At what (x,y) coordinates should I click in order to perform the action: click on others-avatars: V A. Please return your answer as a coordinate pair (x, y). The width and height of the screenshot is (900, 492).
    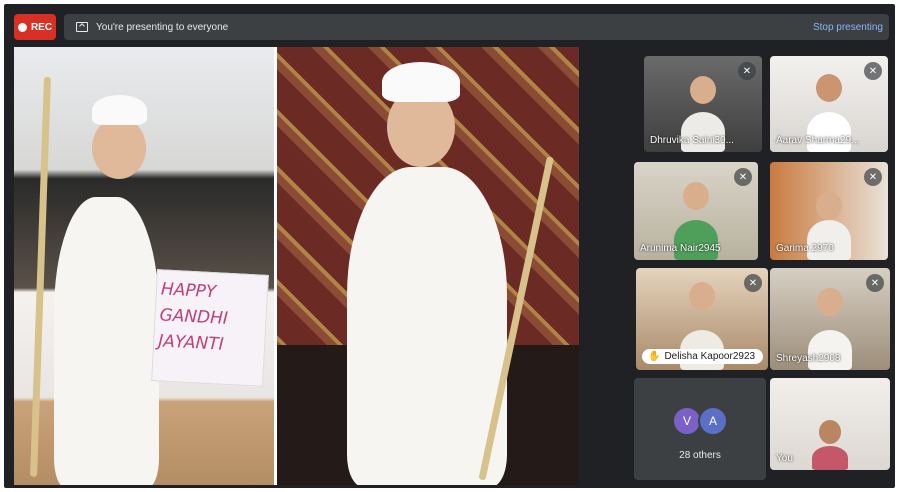
    Looking at the image, I should click on (700, 421).